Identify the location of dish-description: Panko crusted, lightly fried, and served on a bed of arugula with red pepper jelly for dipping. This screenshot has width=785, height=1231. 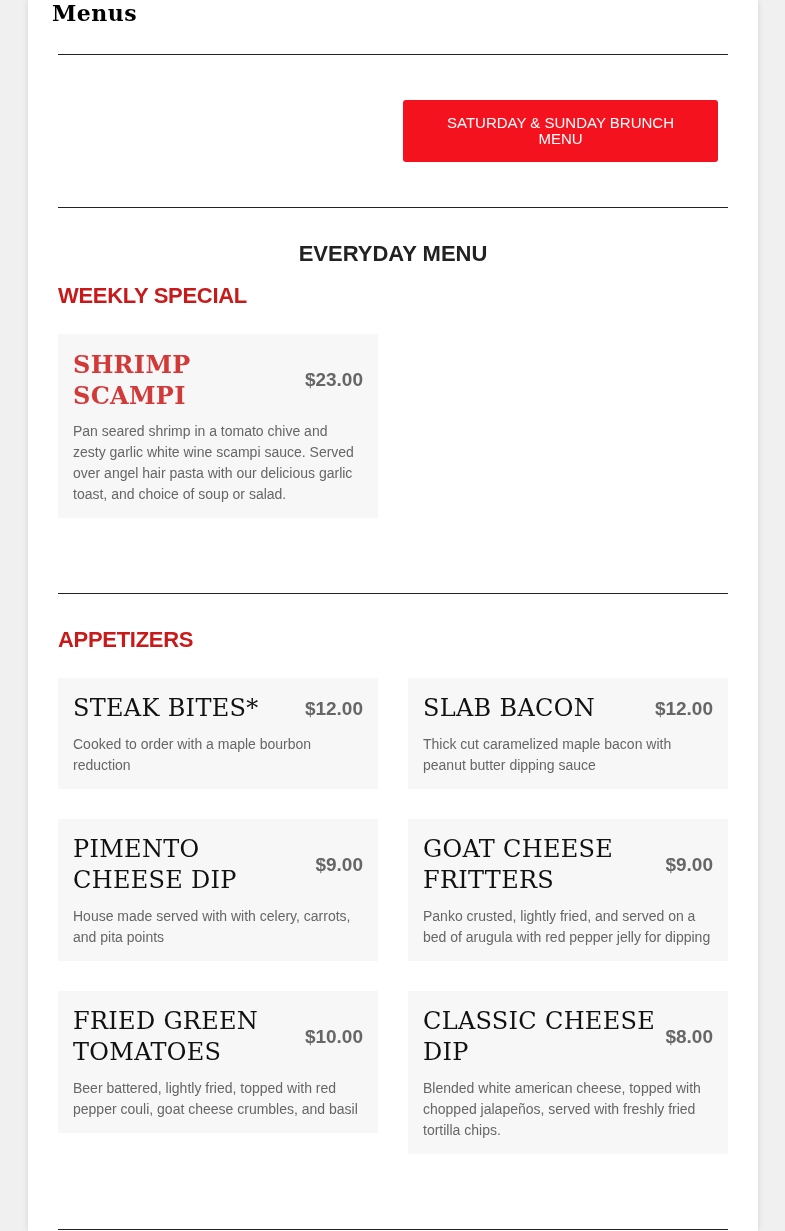
(567, 927).